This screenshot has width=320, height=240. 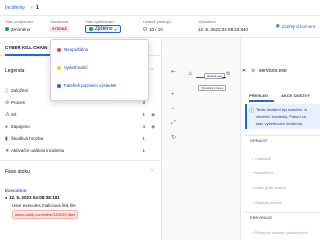 I want to click on progress-ring-icon, so click(x=145, y=29).